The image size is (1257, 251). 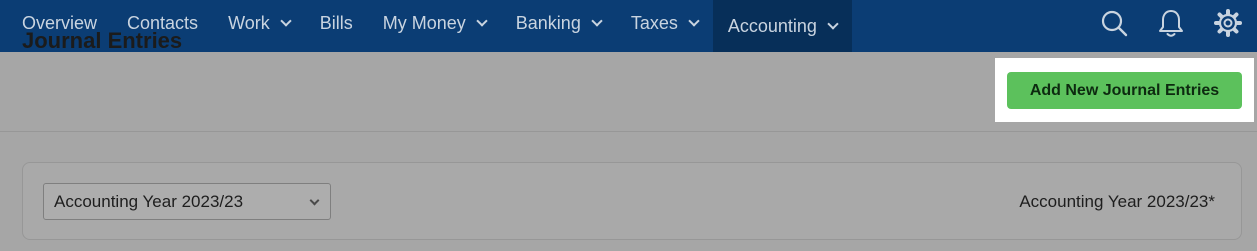 I want to click on nav-taxes-label: Taxes, so click(x=654, y=22).